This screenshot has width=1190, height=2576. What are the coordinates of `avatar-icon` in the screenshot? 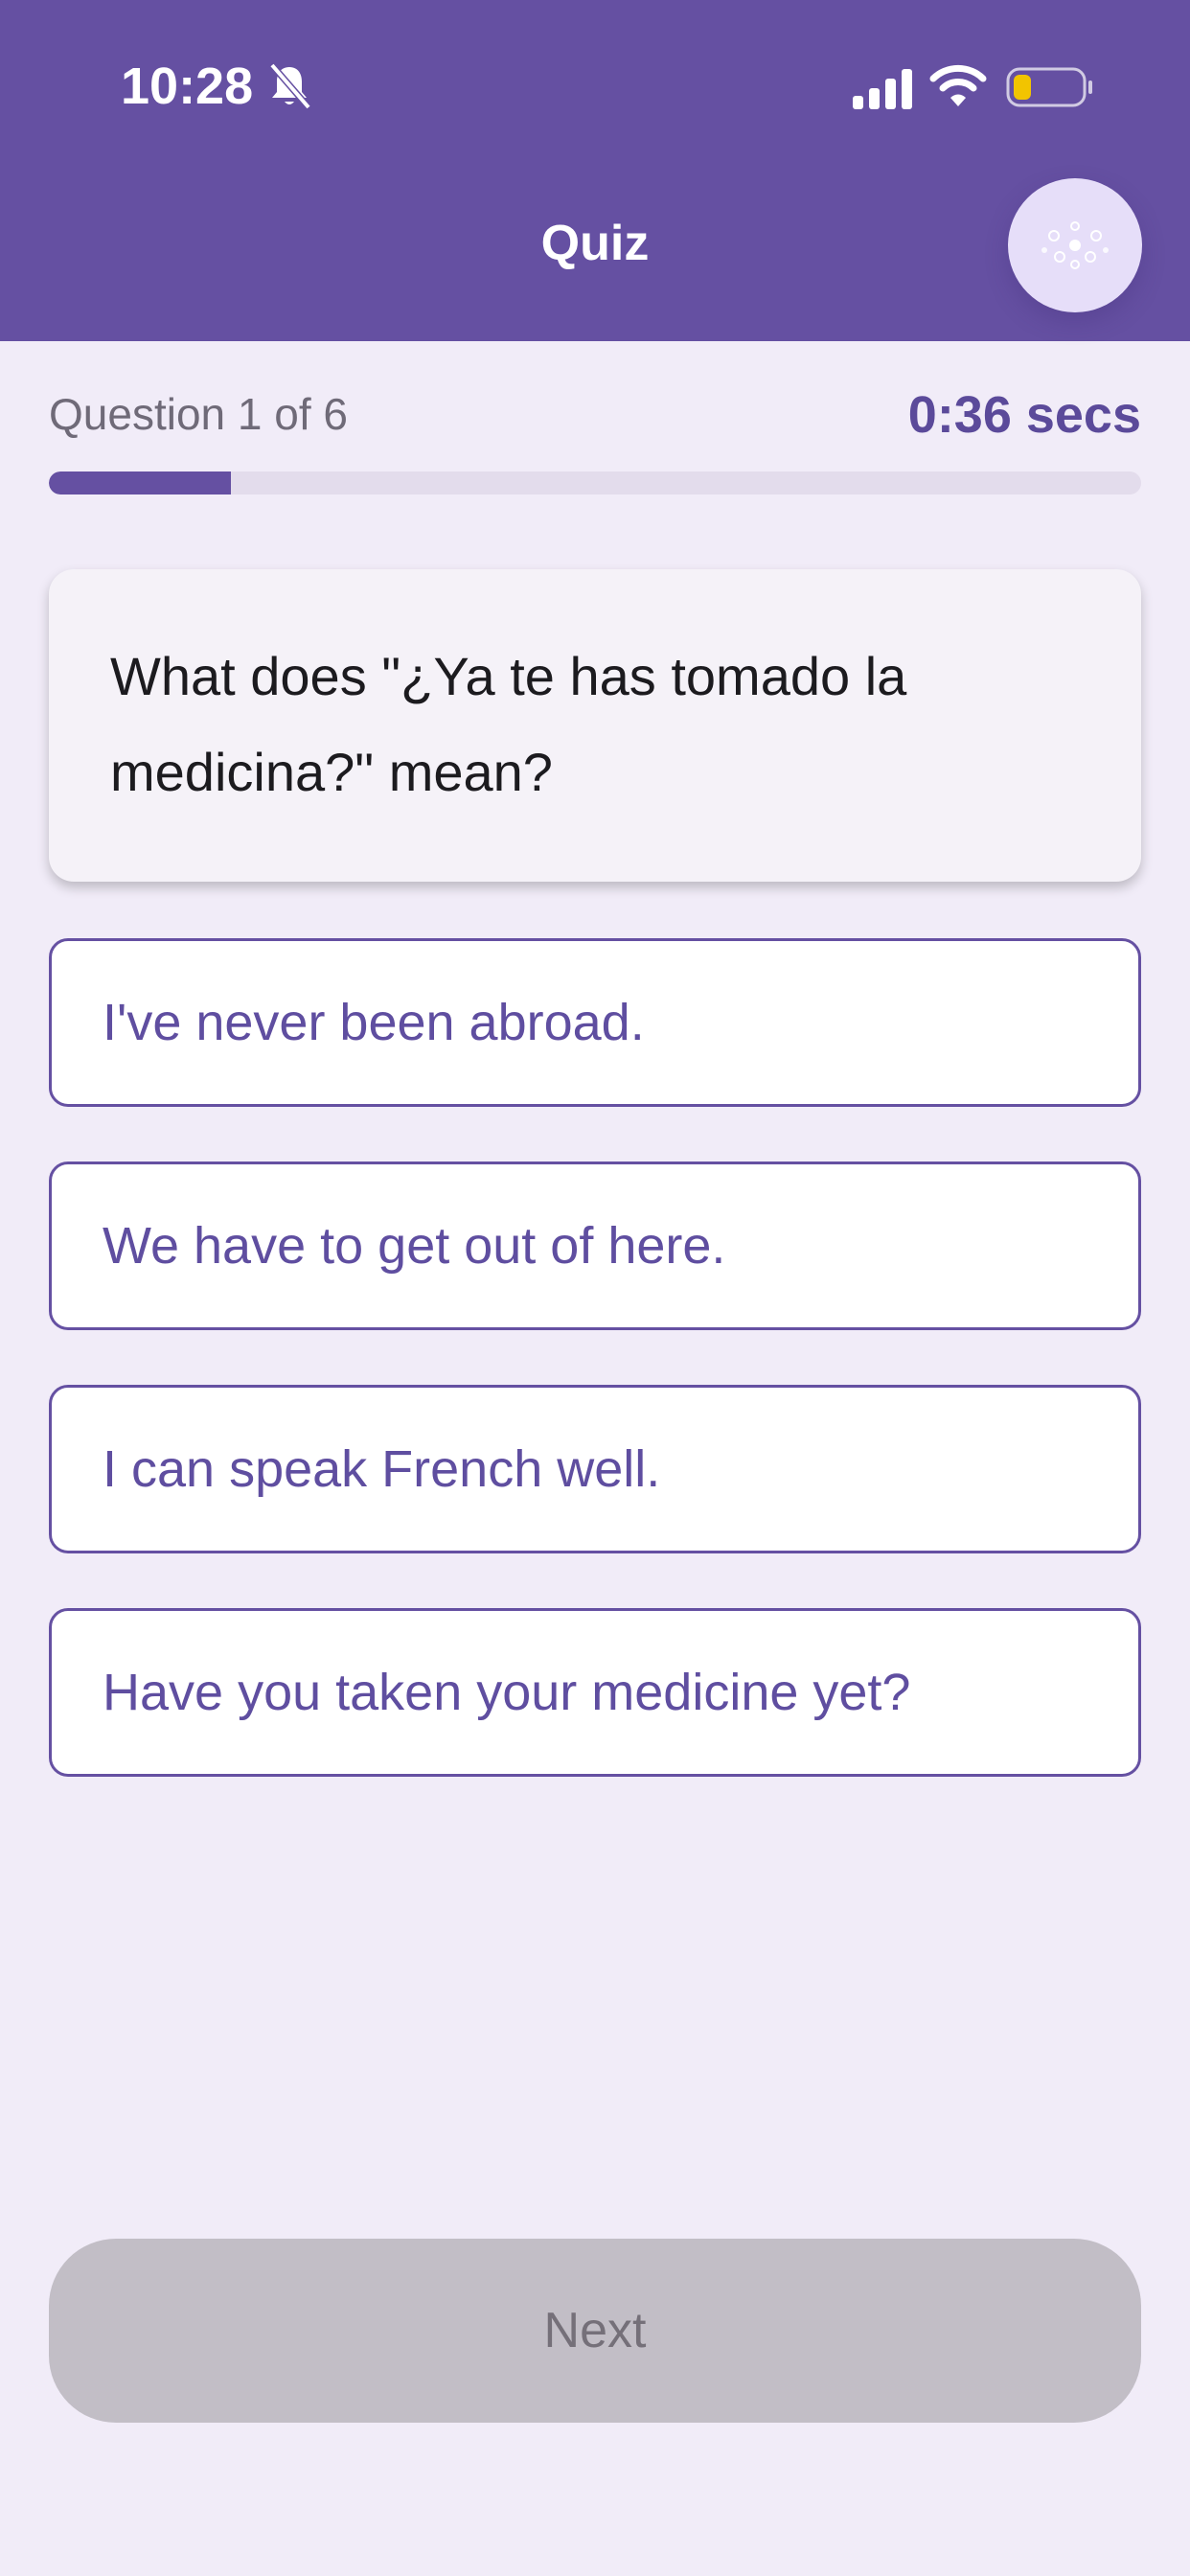 It's located at (1075, 245).